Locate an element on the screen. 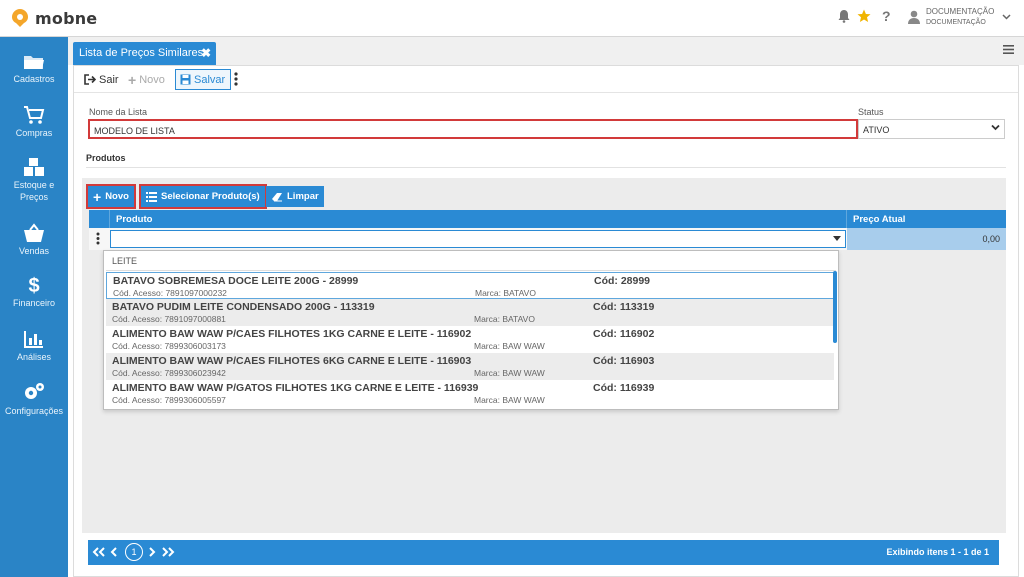 This screenshot has height=577, width=1024. dropdown-scrollbar is located at coordinates (835, 307).